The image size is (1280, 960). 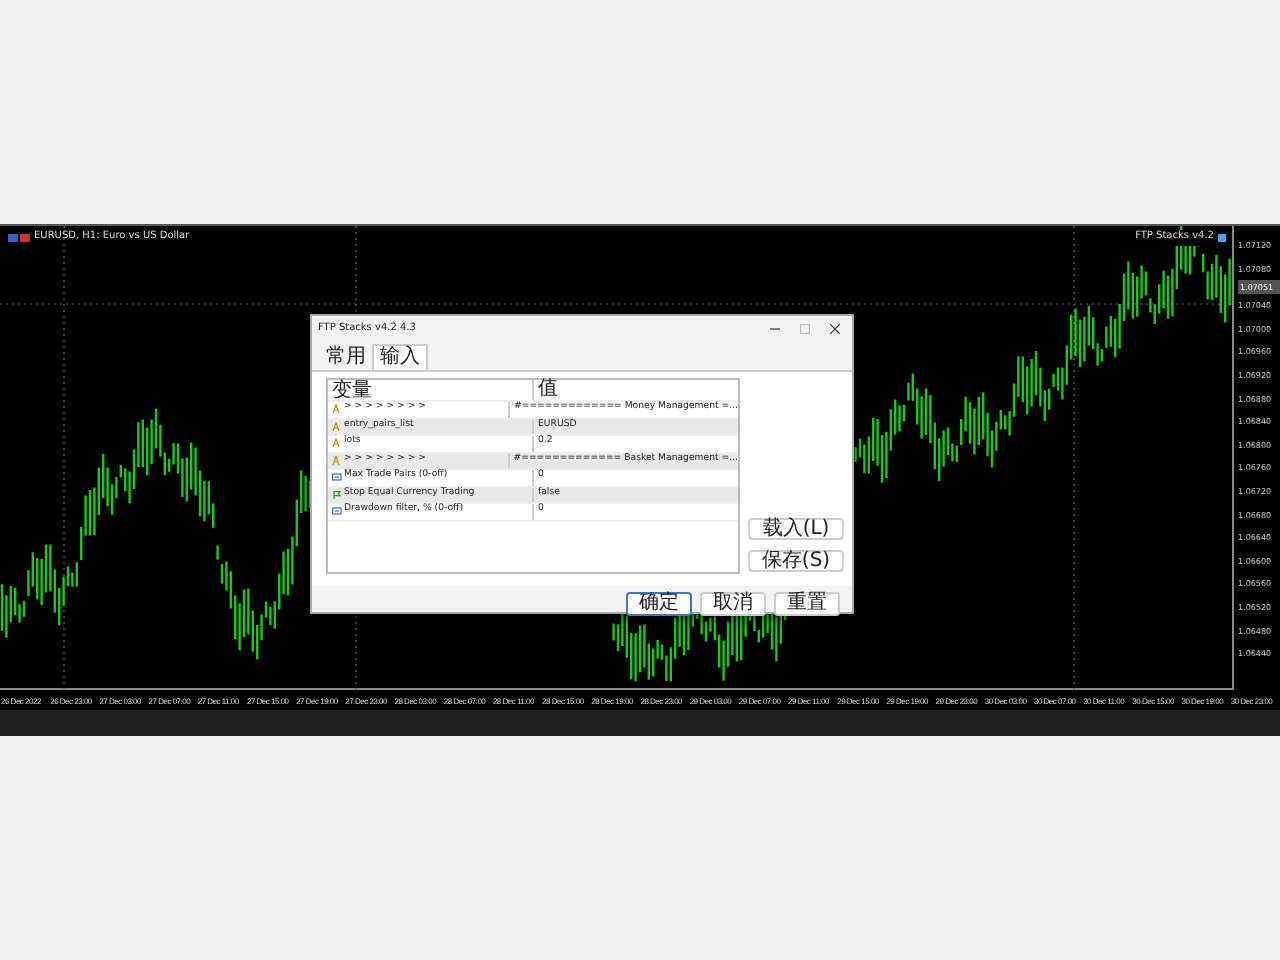 What do you see at coordinates (733, 604) in the screenshot?
I see `dialog-button: 取消` at bounding box center [733, 604].